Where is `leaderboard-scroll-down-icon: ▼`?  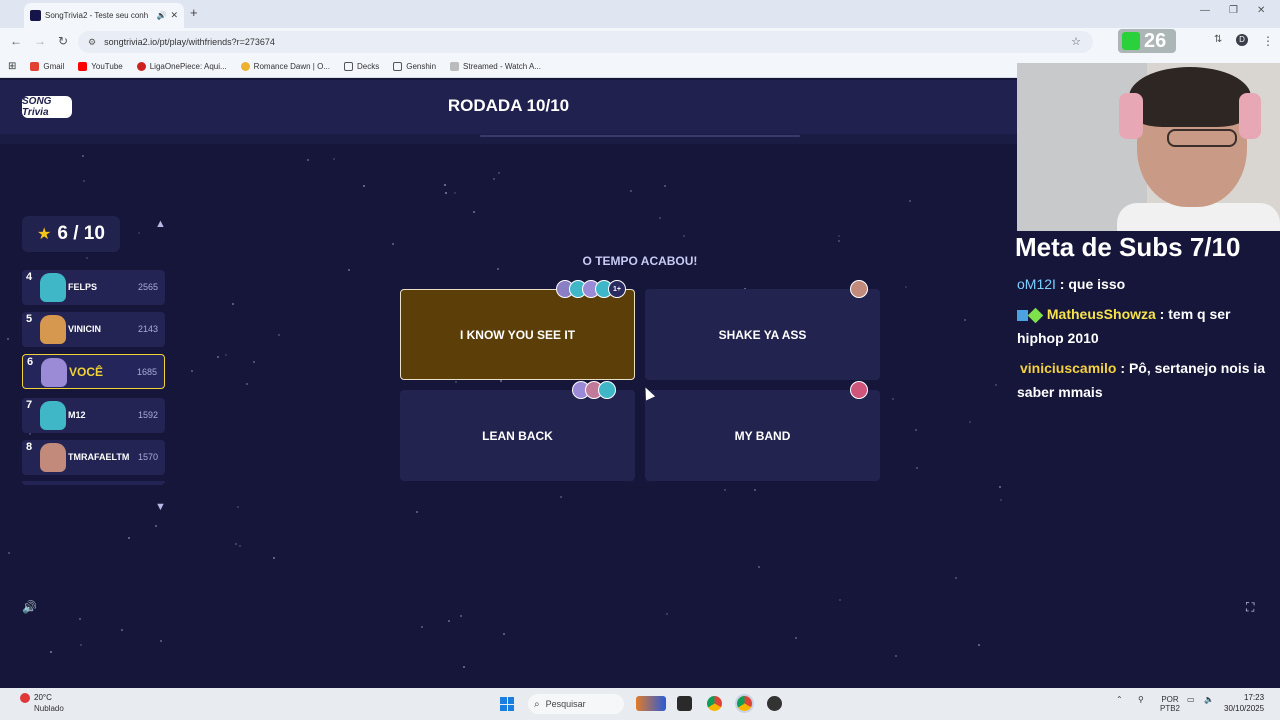
leaderboard-scroll-down-icon: ▼ is located at coordinates (160, 507).